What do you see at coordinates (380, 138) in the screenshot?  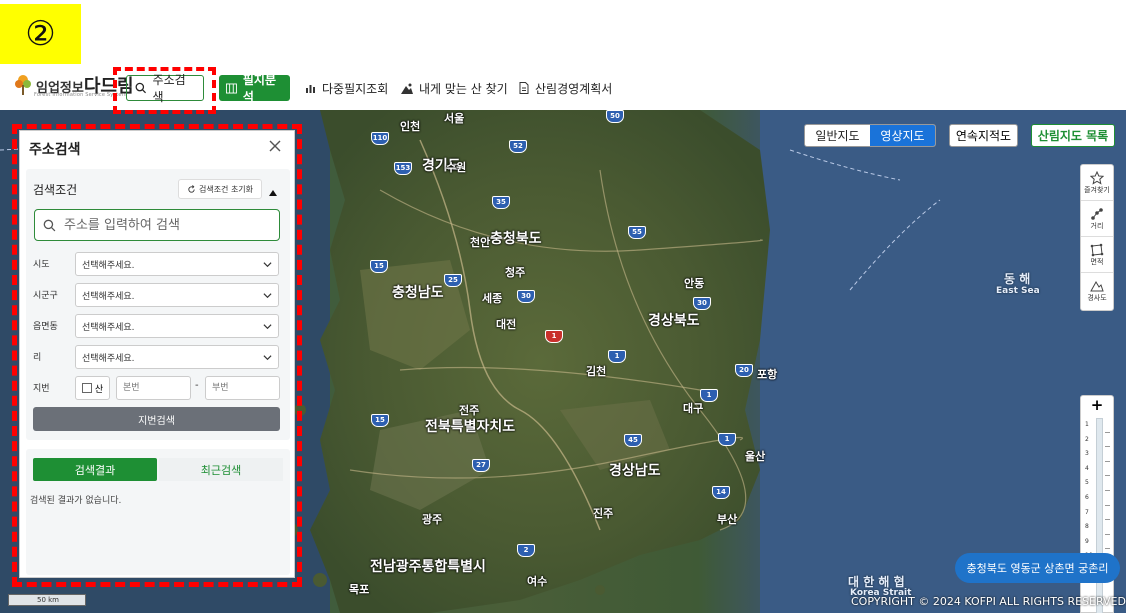 I see `route-shield: 110` at bounding box center [380, 138].